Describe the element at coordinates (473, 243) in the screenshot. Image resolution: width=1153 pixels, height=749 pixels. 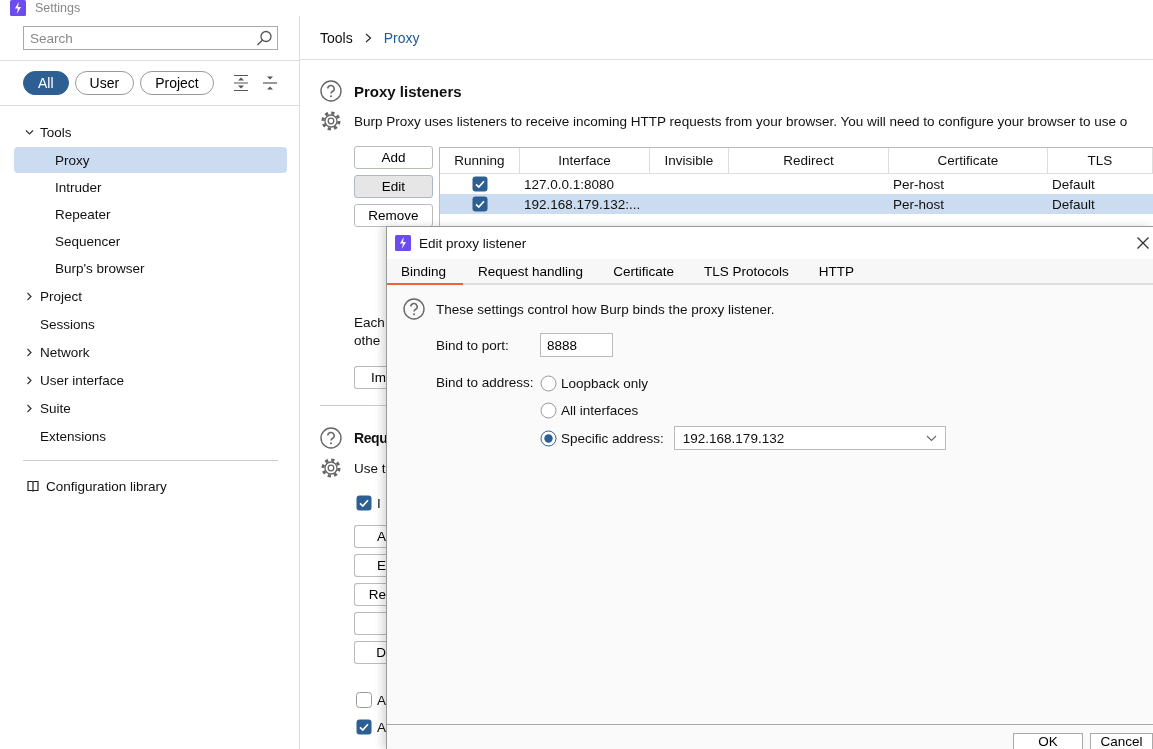
I see `dialog-title: Edit proxy listener` at that location.